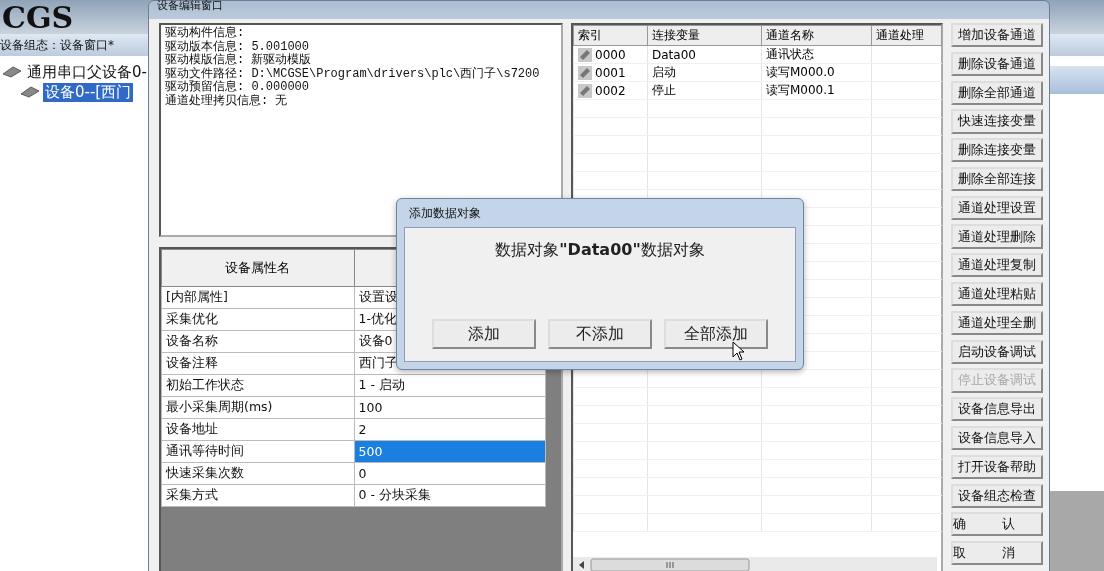 This screenshot has width=1104, height=571. I want to click on property-value: 500, so click(450, 451).